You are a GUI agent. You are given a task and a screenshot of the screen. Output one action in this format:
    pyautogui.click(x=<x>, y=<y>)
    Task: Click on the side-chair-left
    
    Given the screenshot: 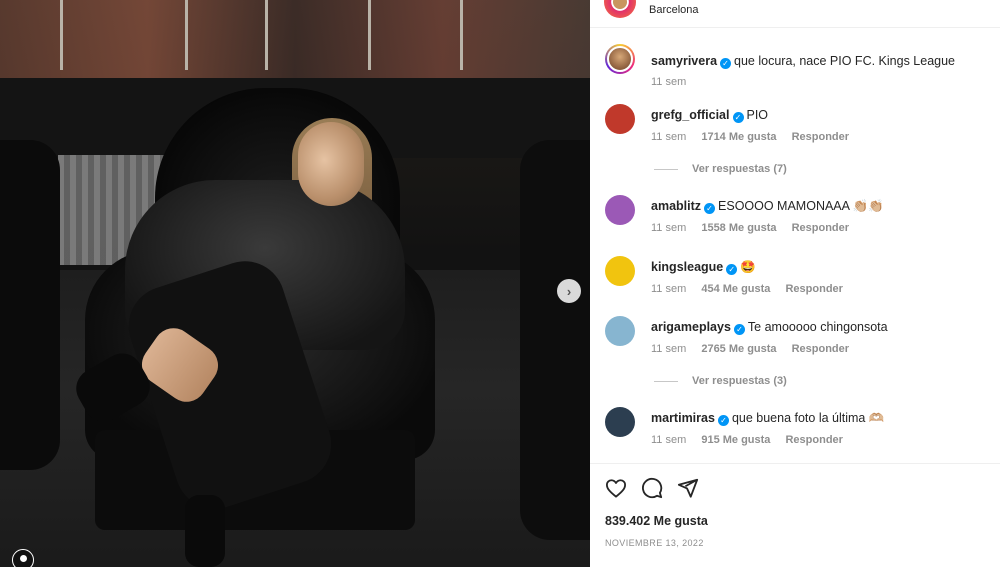 What is the action you would take?
    pyautogui.click(x=30, y=305)
    